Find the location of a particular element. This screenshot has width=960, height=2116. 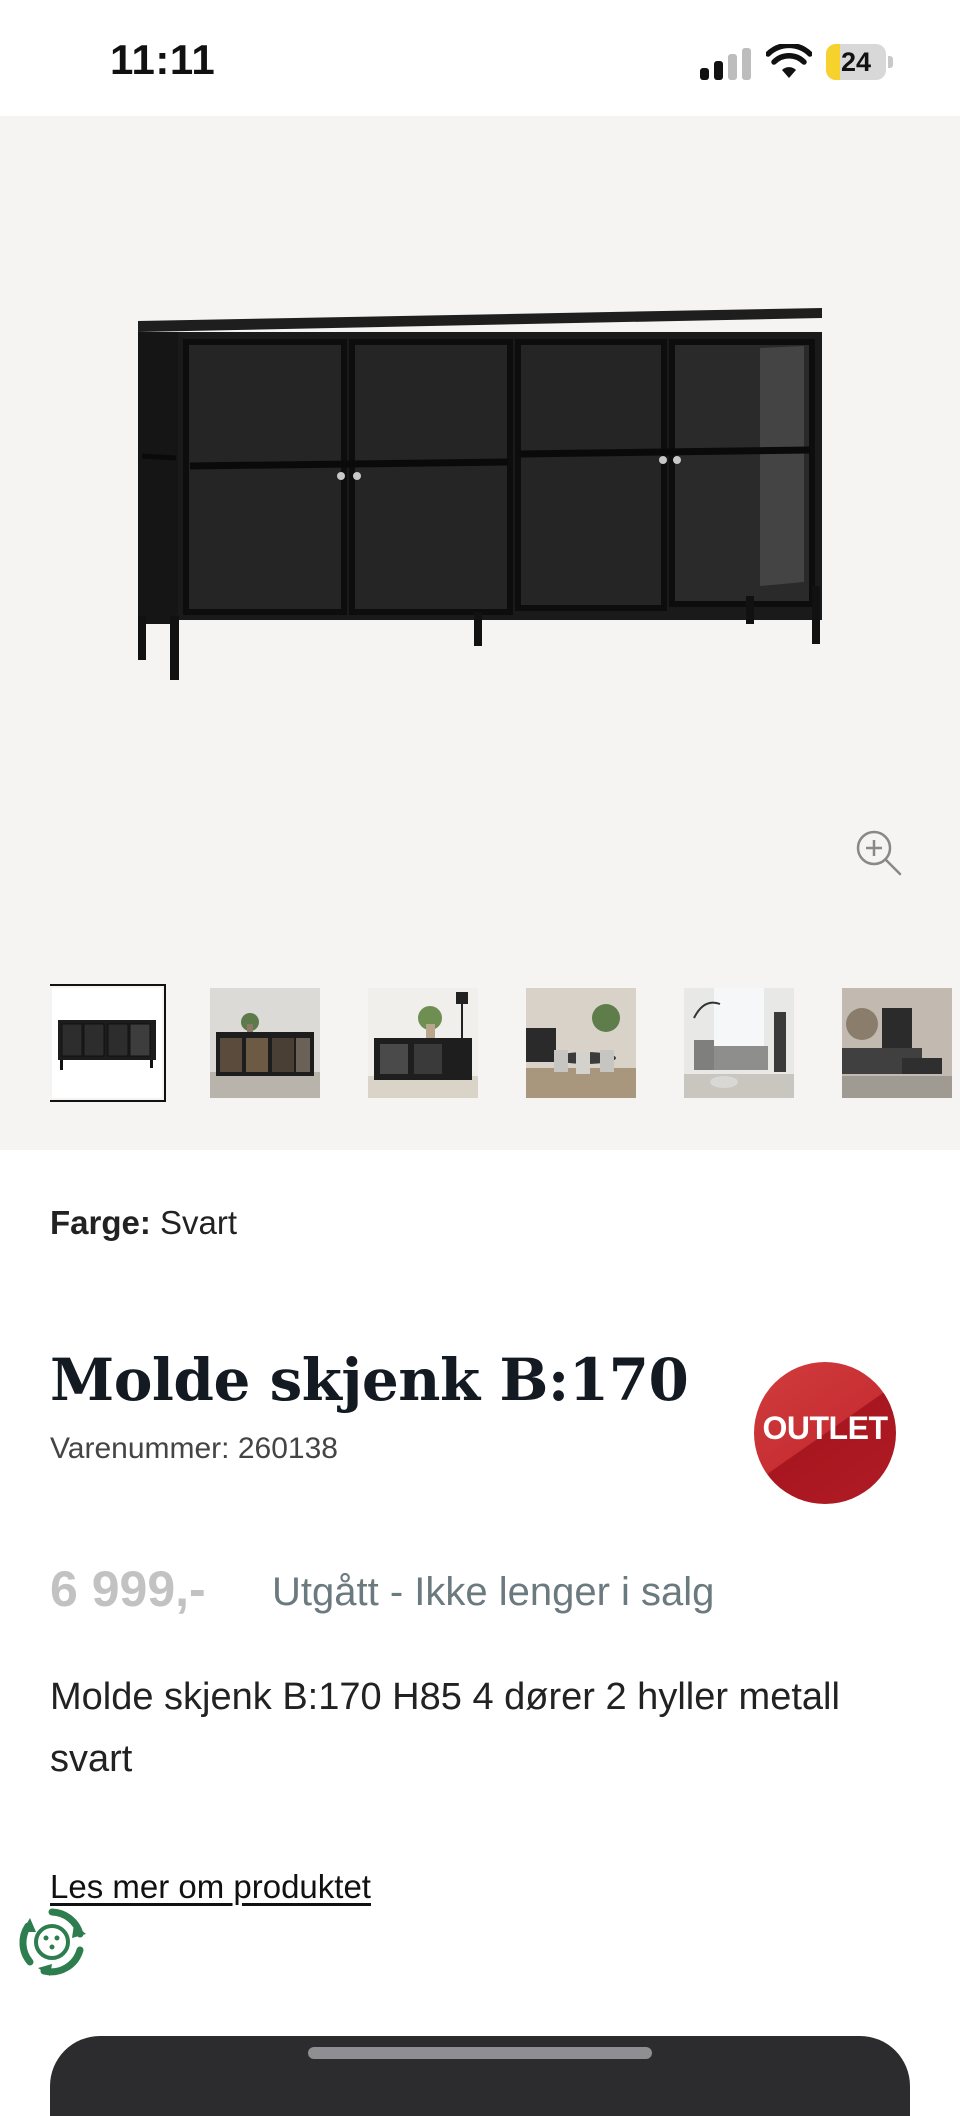

cellular-signal-icon is located at coordinates (726, 64).